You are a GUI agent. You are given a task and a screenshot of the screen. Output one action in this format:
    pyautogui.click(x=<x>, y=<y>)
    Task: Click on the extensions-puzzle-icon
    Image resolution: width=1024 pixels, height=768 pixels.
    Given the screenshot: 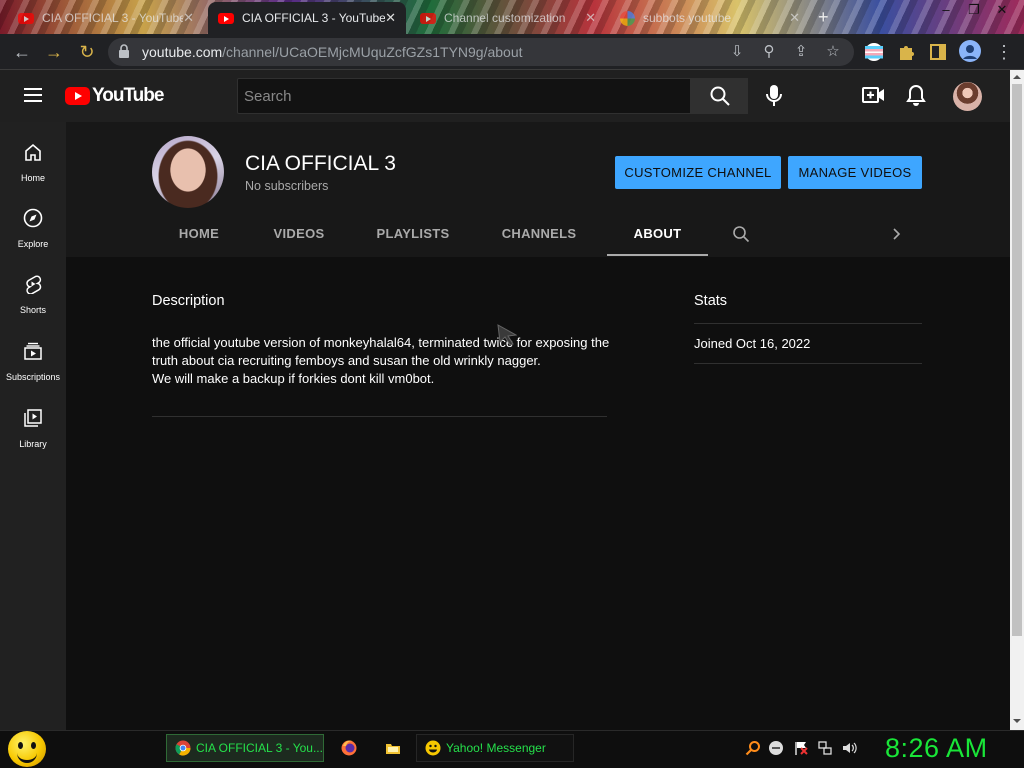 What is the action you would take?
    pyautogui.click(x=906, y=52)
    